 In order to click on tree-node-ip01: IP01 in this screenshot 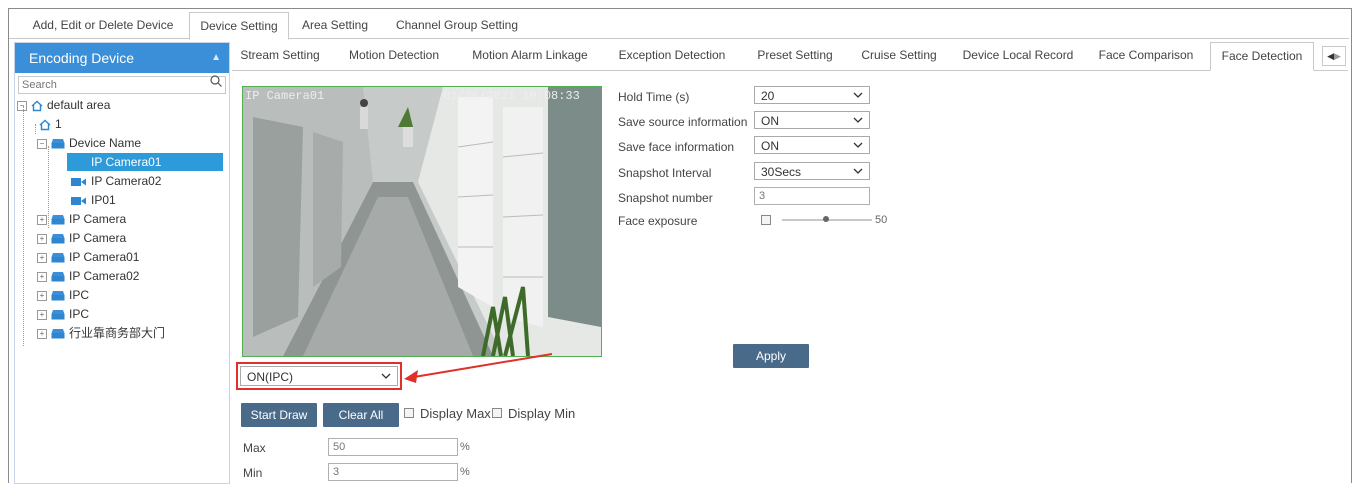, I will do `click(93, 200)`.